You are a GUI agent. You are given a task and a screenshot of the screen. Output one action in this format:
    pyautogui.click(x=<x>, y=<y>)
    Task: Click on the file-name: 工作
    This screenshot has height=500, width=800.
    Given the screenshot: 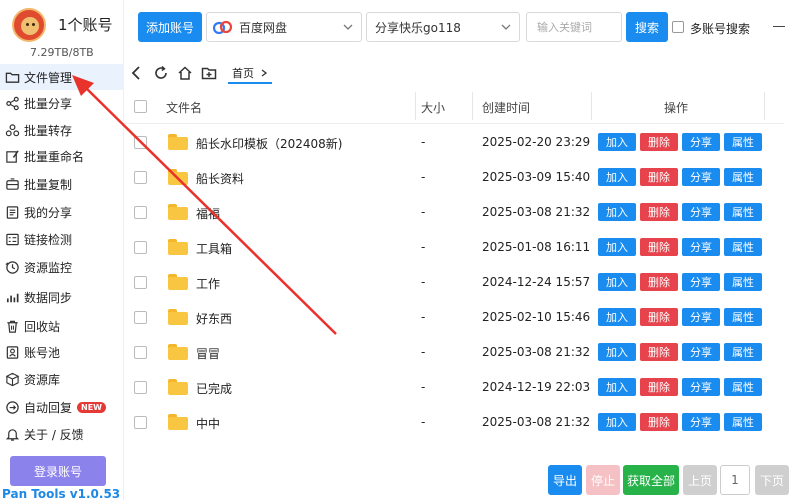 What is the action you would take?
    pyautogui.click(x=208, y=283)
    